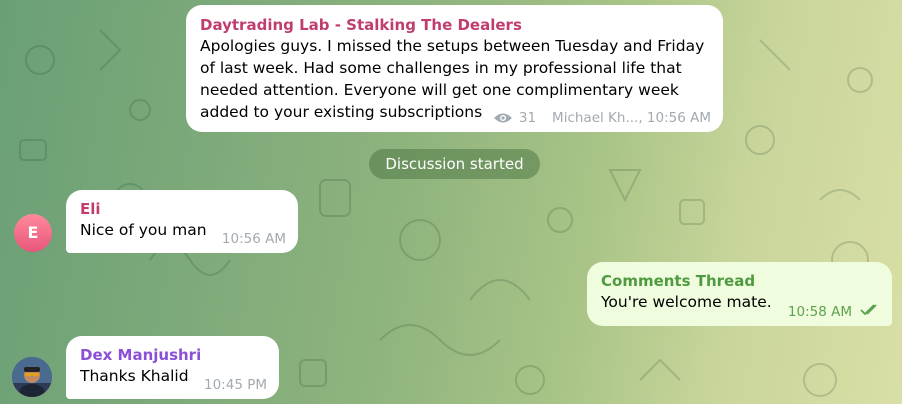 This screenshot has height=404, width=902. Describe the element at coordinates (235, 385) in the screenshot. I see `message-time: 10:45 PM` at that location.